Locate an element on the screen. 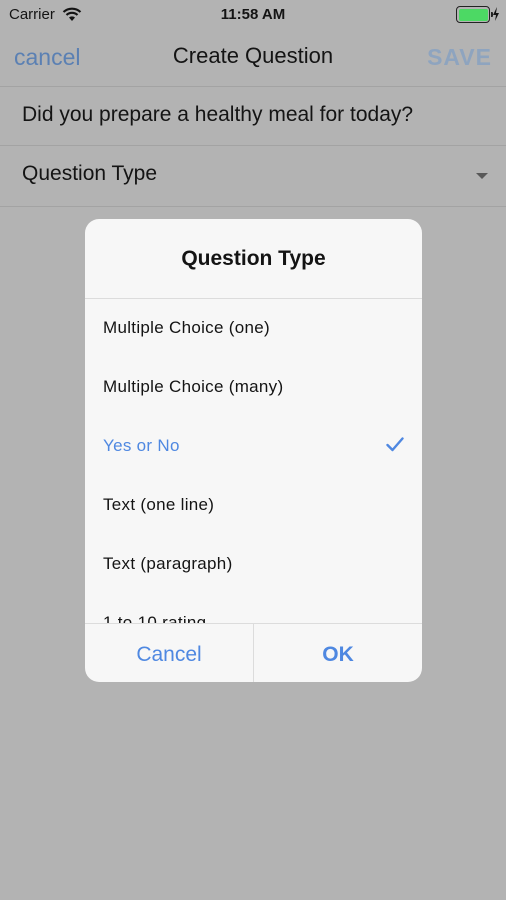 This screenshot has height=900, width=506. option-item-rating: 1 to 10 rating is located at coordinates (253, 608).